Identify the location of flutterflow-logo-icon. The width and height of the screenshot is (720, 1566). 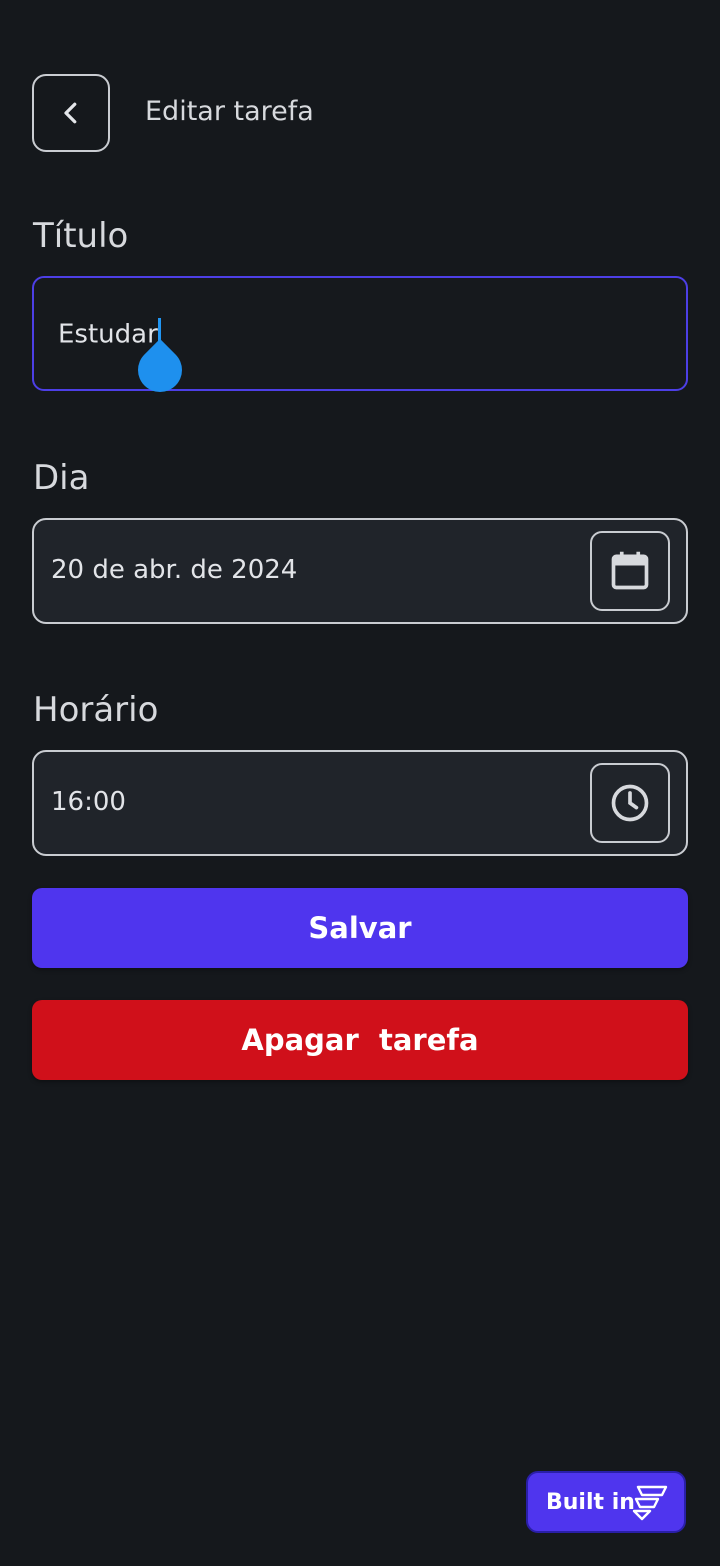
(650, 1503).